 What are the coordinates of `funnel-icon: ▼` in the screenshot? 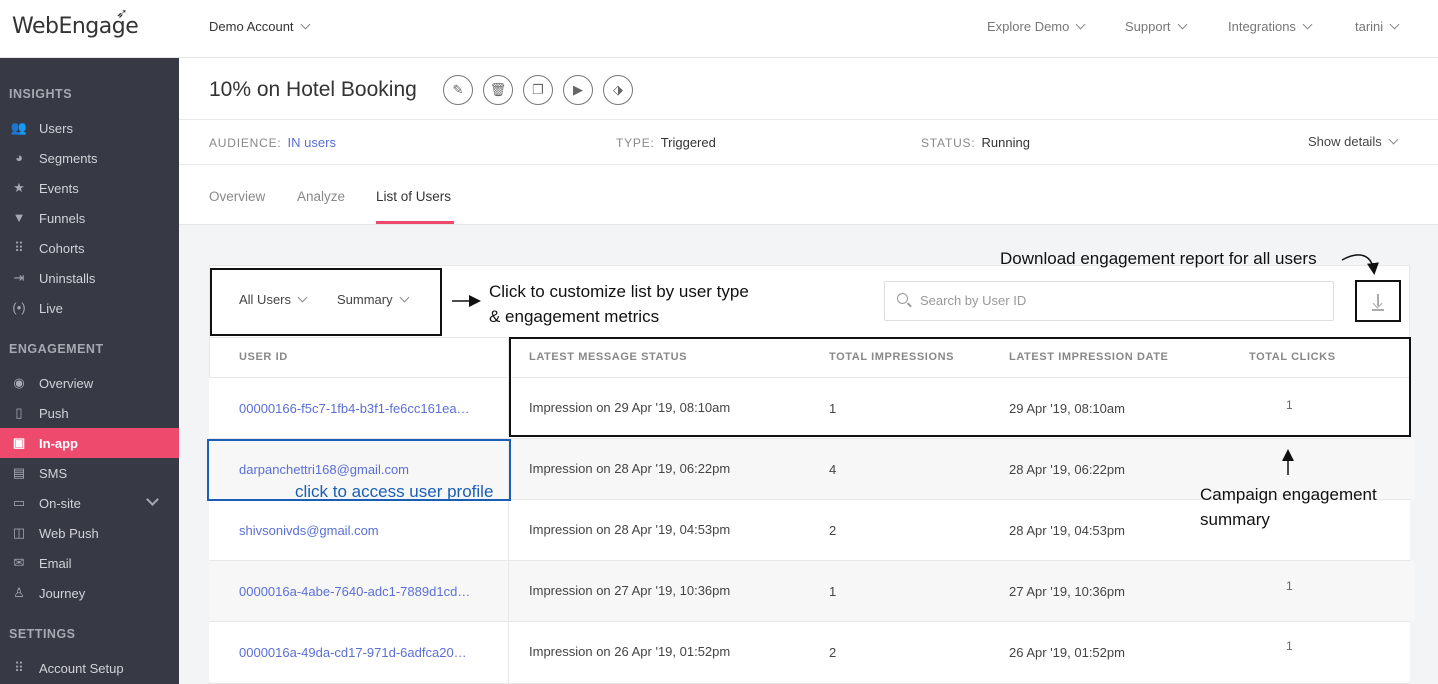 It's located at (19, 217).